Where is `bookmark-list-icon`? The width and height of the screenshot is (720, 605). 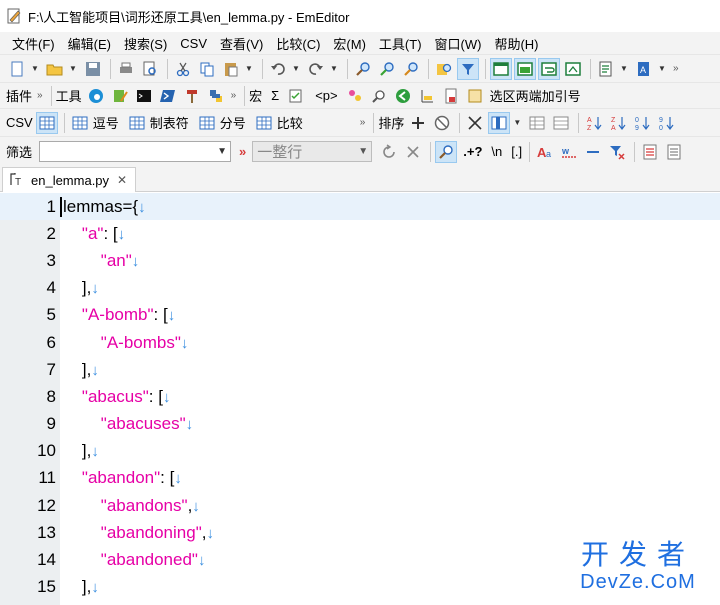
bookmark-list-icon is located at coordinates (650, 152).